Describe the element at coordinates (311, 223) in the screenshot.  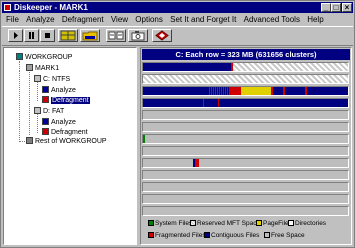
I see `legend-label: Directories` at that location.